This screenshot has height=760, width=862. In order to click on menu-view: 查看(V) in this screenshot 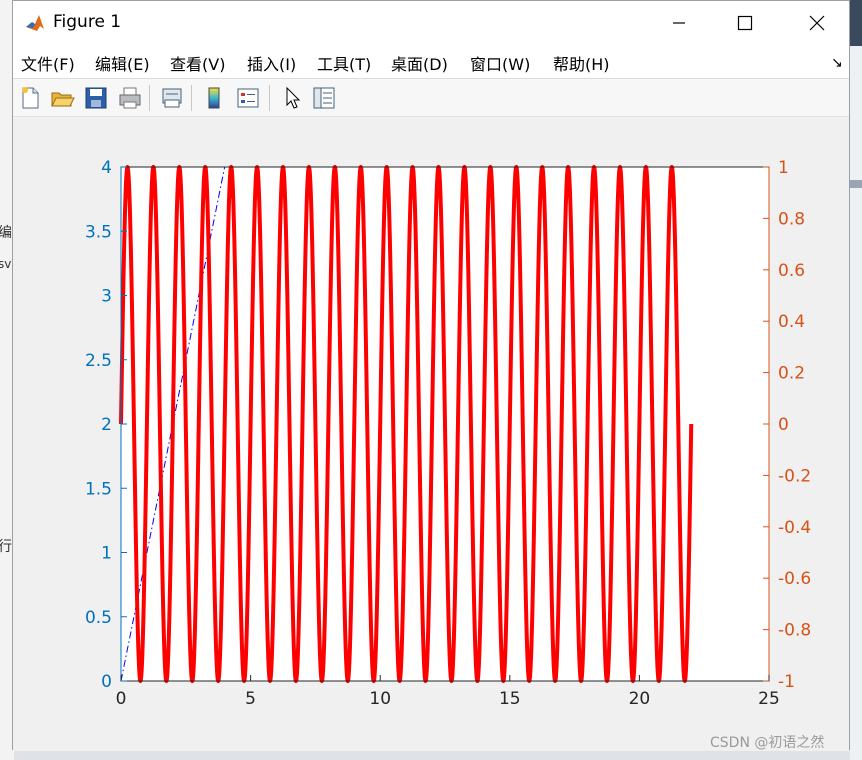, I will do `click(197, 63)`.